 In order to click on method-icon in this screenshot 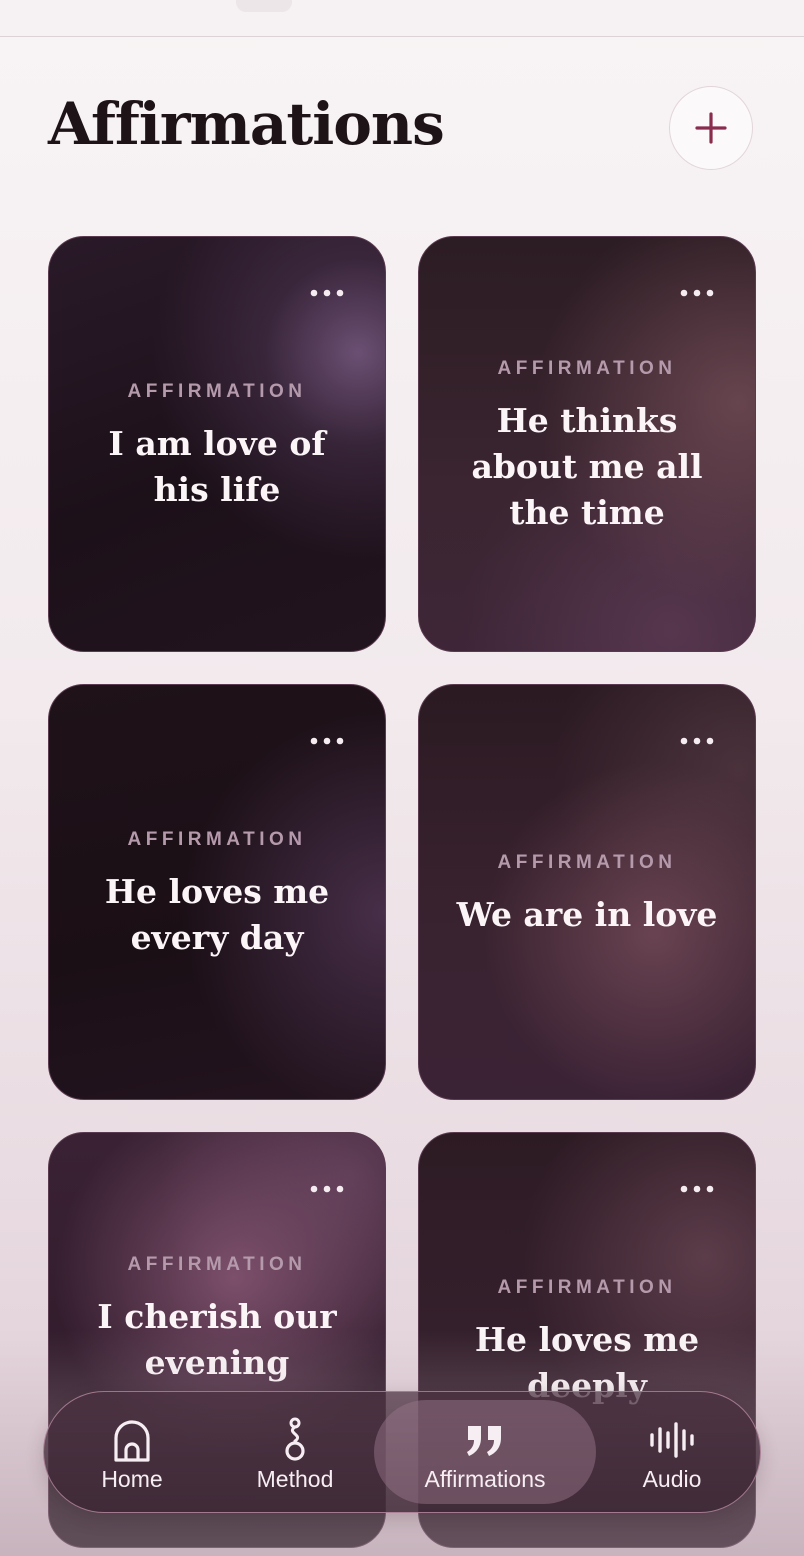, I will do `click(295, 1440)`.